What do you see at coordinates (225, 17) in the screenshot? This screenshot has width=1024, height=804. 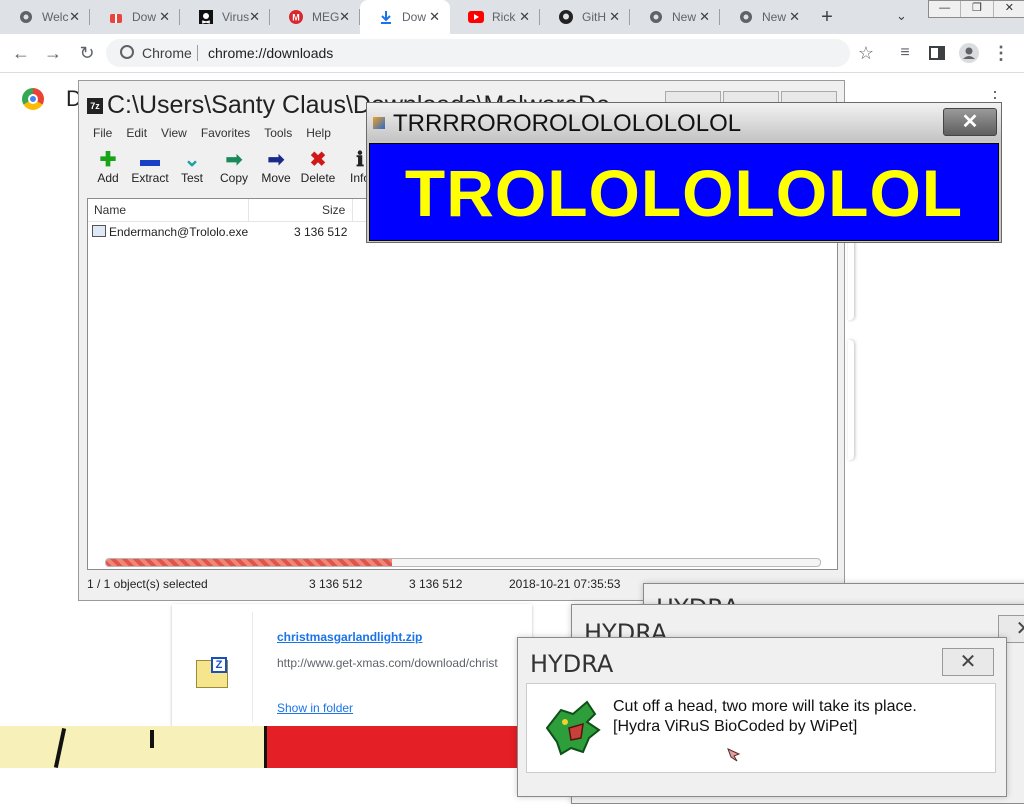 I see `tab-2: Virus ✕` at bounding box center [225, 17].